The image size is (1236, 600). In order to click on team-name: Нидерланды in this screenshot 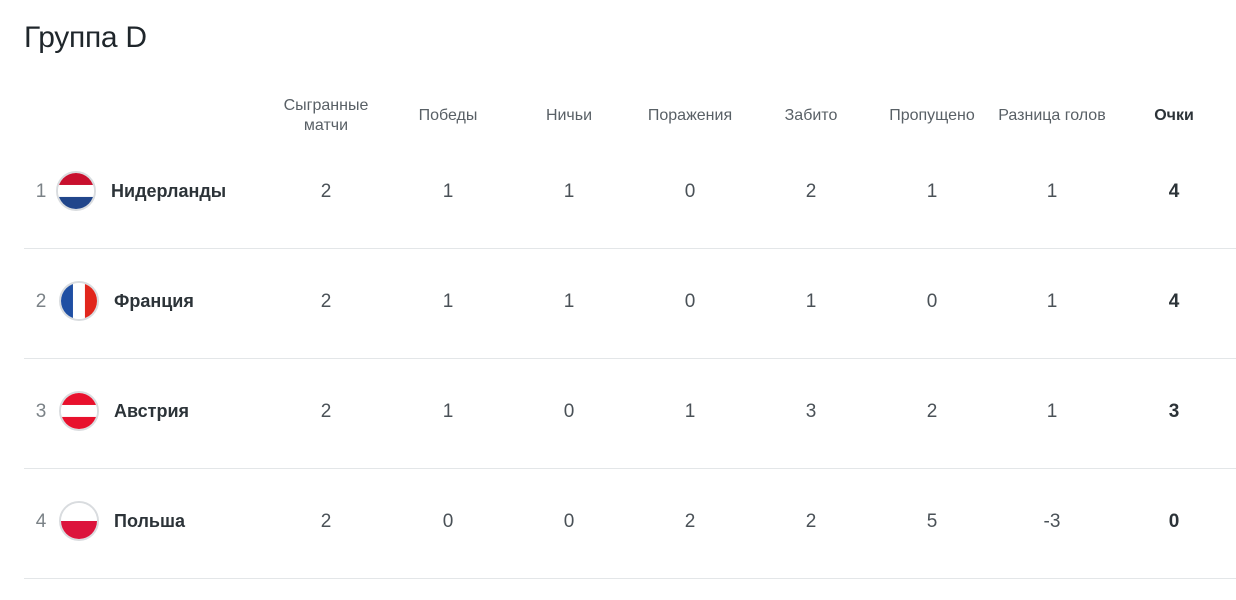, I will do `click(168, 191)`.